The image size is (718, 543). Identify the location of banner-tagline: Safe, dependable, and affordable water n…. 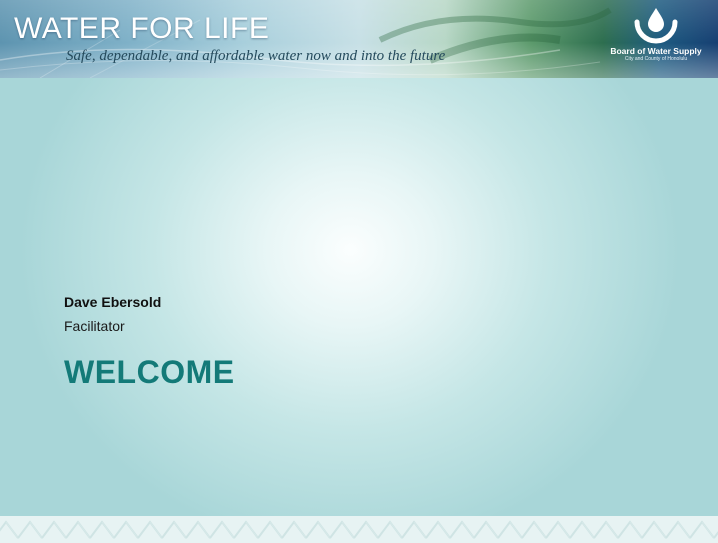
(256, 56).